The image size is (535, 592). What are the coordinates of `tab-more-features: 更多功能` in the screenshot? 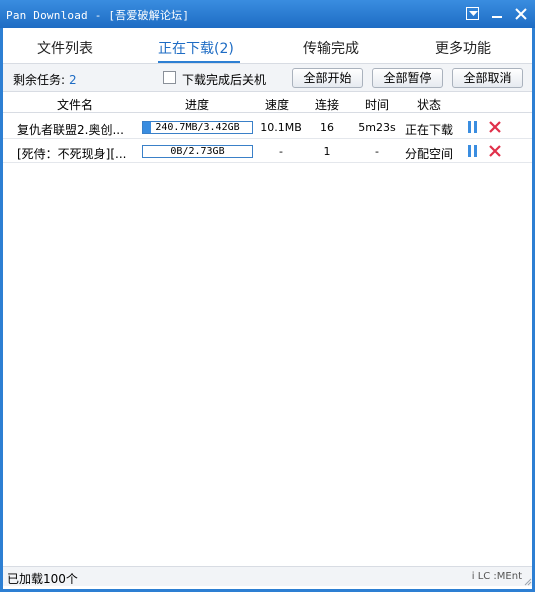 It's located at (463, 48).